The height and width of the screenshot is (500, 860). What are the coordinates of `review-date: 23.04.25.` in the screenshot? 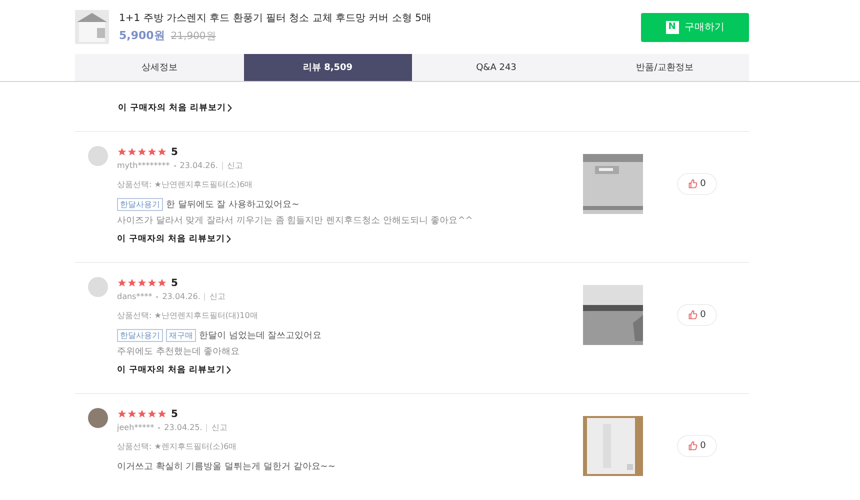 It's located at (183, 427).